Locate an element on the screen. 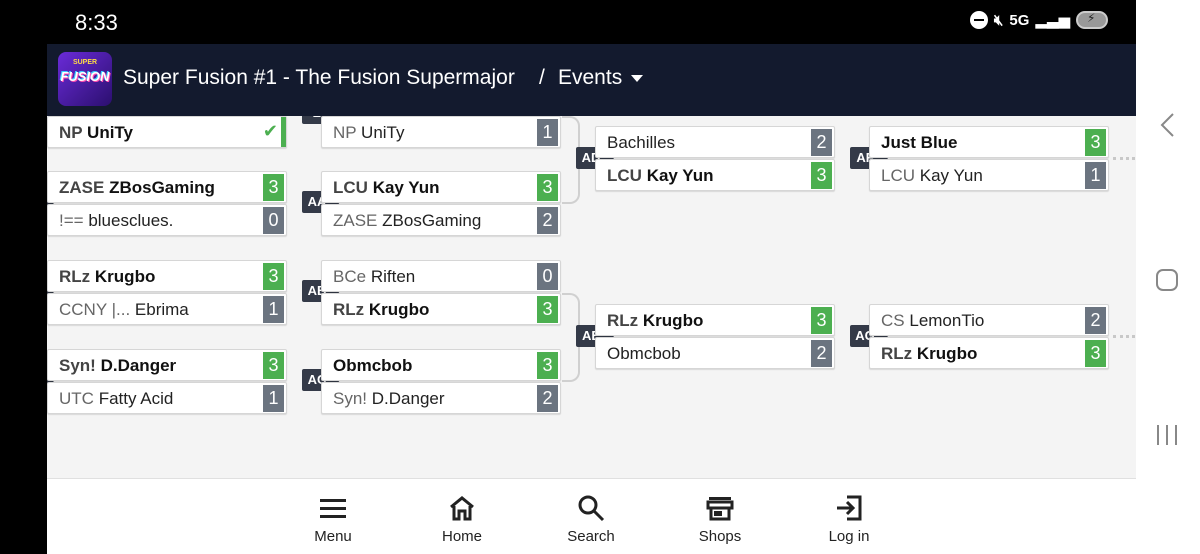  logo-main-text: FUSION is located at coordinates (85, 76).